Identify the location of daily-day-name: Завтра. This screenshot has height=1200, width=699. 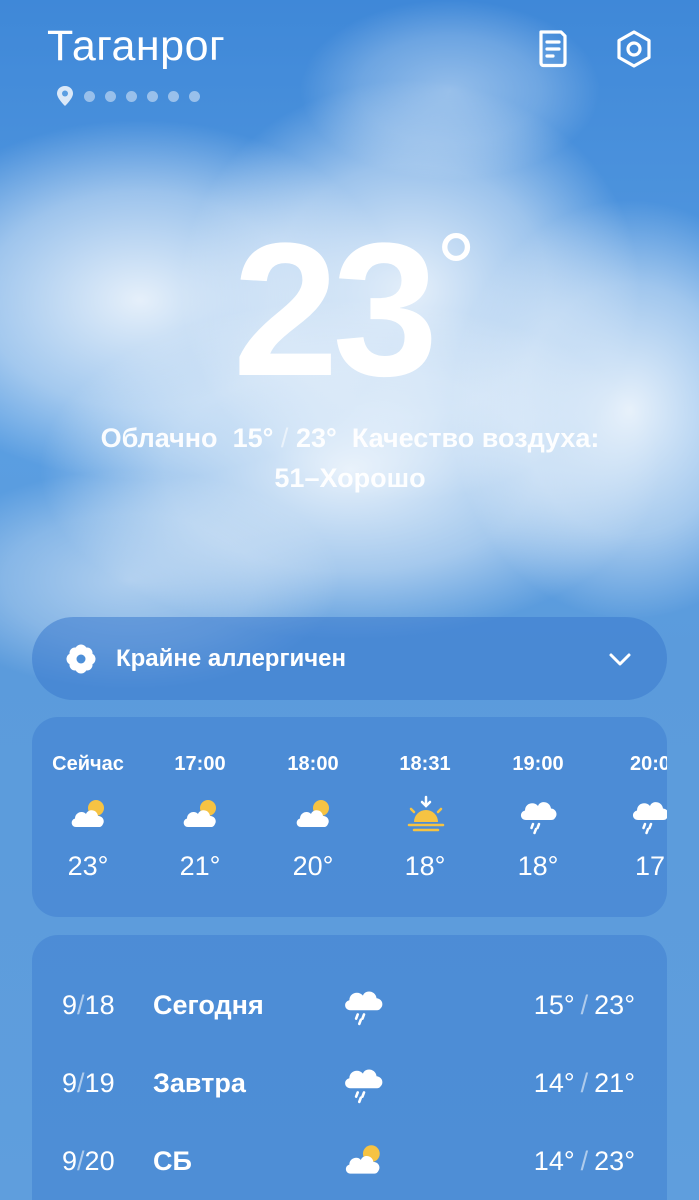
(199, 1083).